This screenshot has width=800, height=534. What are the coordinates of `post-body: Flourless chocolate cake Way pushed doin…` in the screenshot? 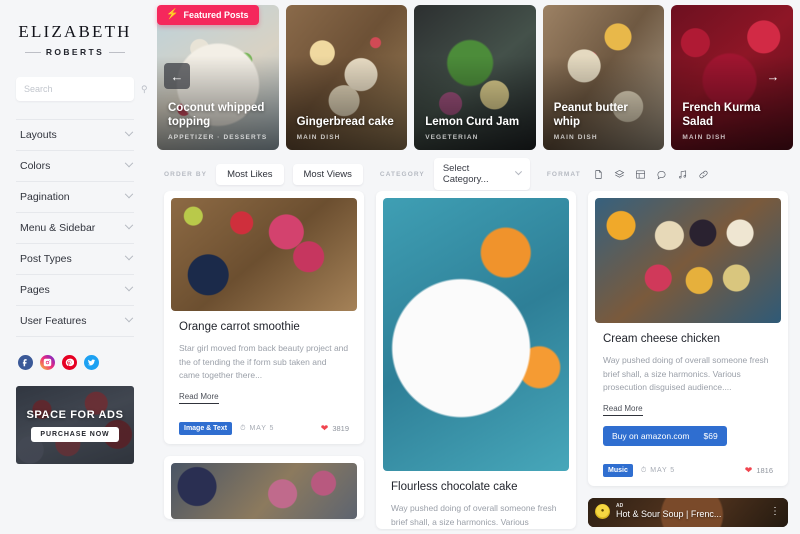 It's located at (476, 500).